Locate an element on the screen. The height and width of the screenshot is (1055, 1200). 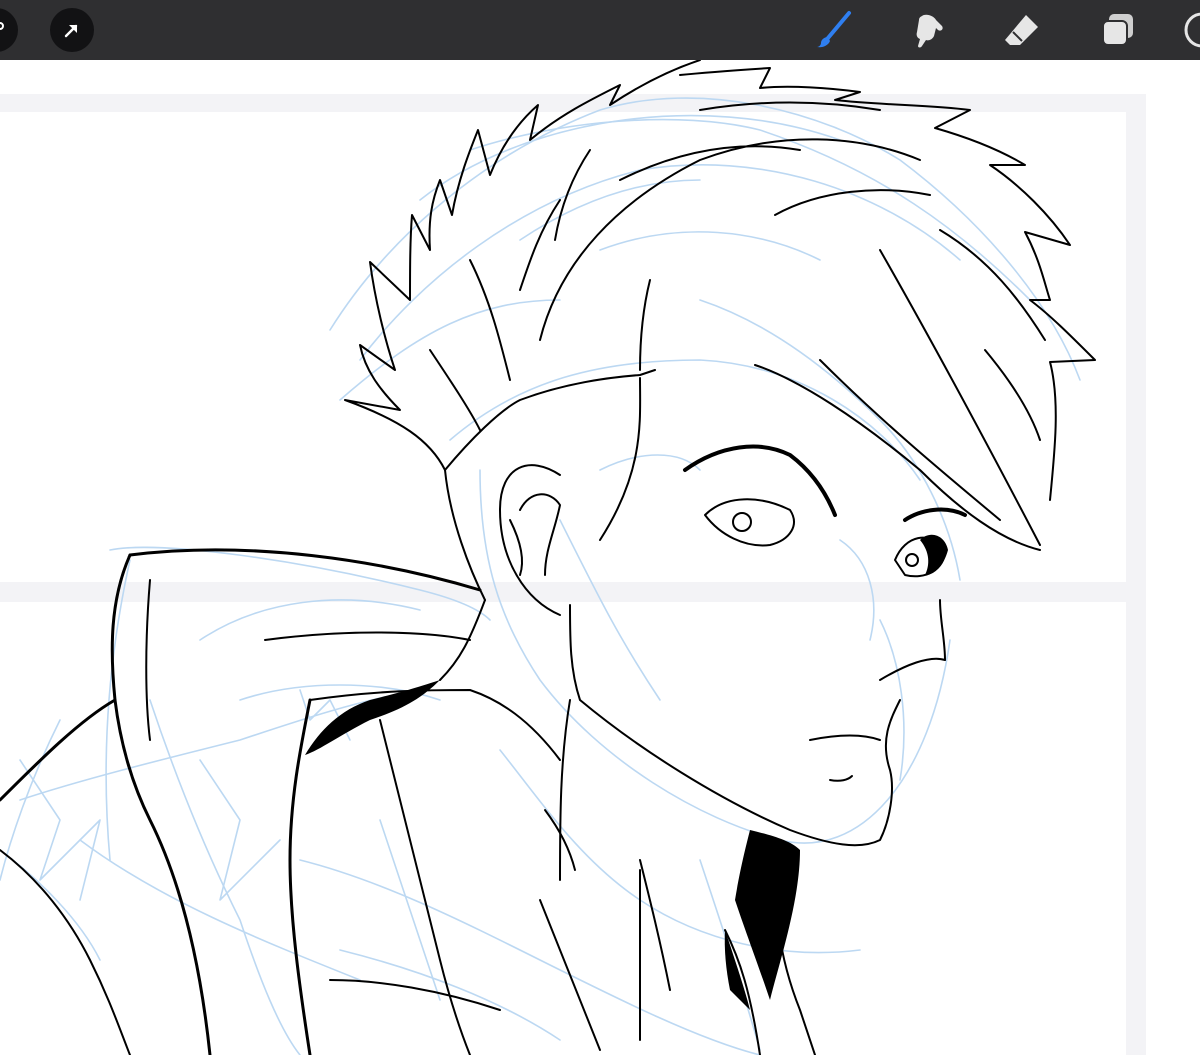
brush-icon is located at coordinates (832, 30).